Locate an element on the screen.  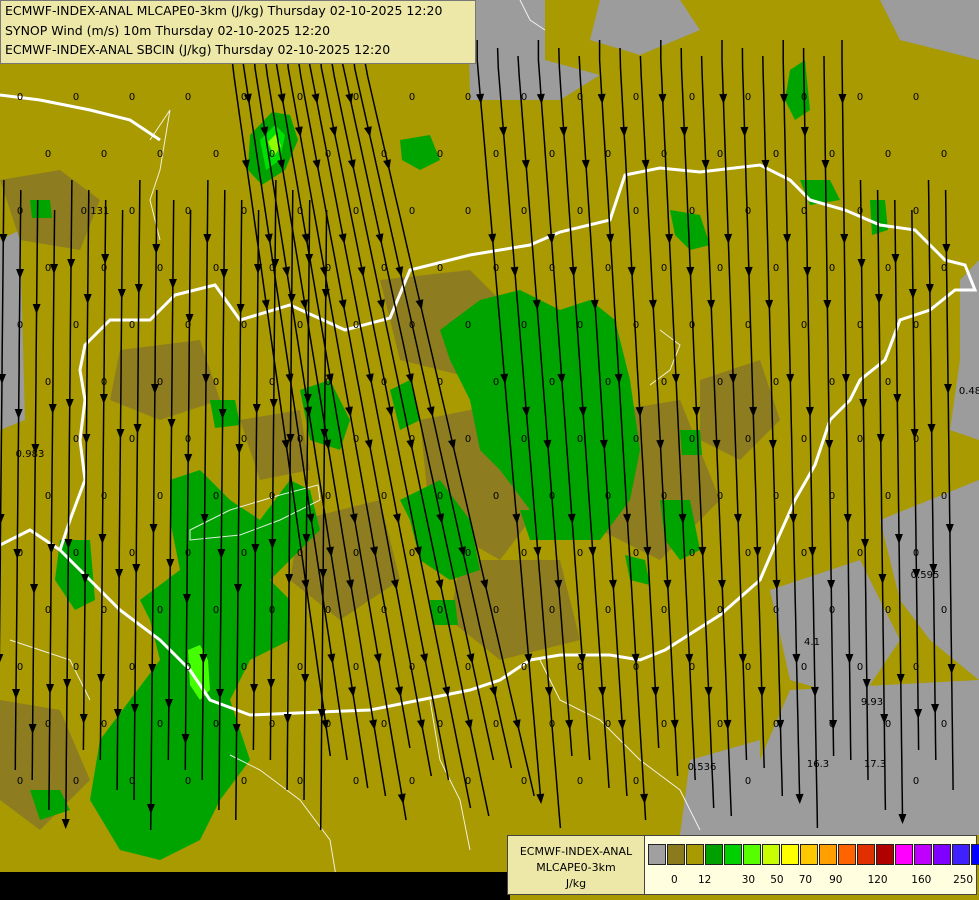
legend-tick: 70 is located at coordinates (805, 880).